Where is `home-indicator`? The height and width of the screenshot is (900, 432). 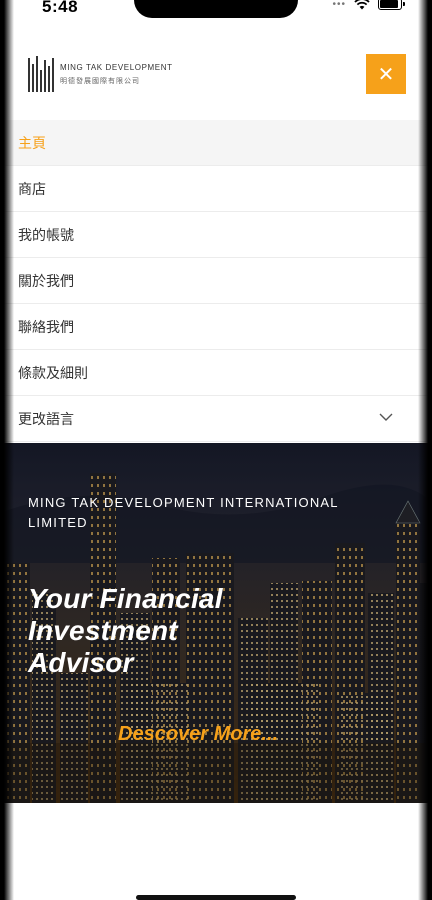 home-indicator is located at coordinates (216, 897).